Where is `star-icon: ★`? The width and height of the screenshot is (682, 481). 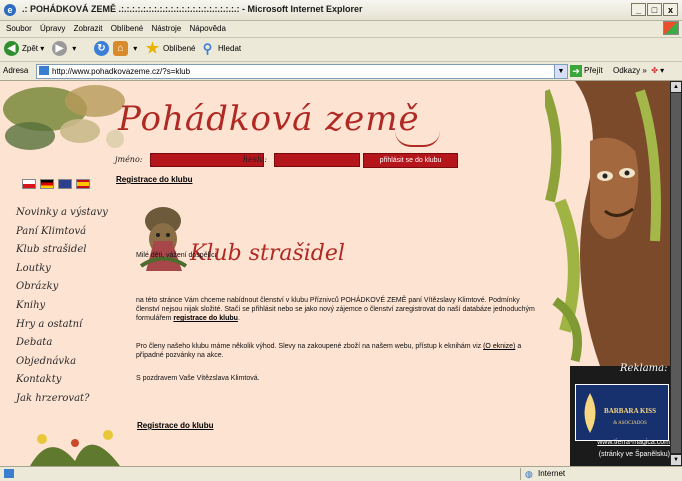 star-icon: ★ is located at coordinates (152, 49).